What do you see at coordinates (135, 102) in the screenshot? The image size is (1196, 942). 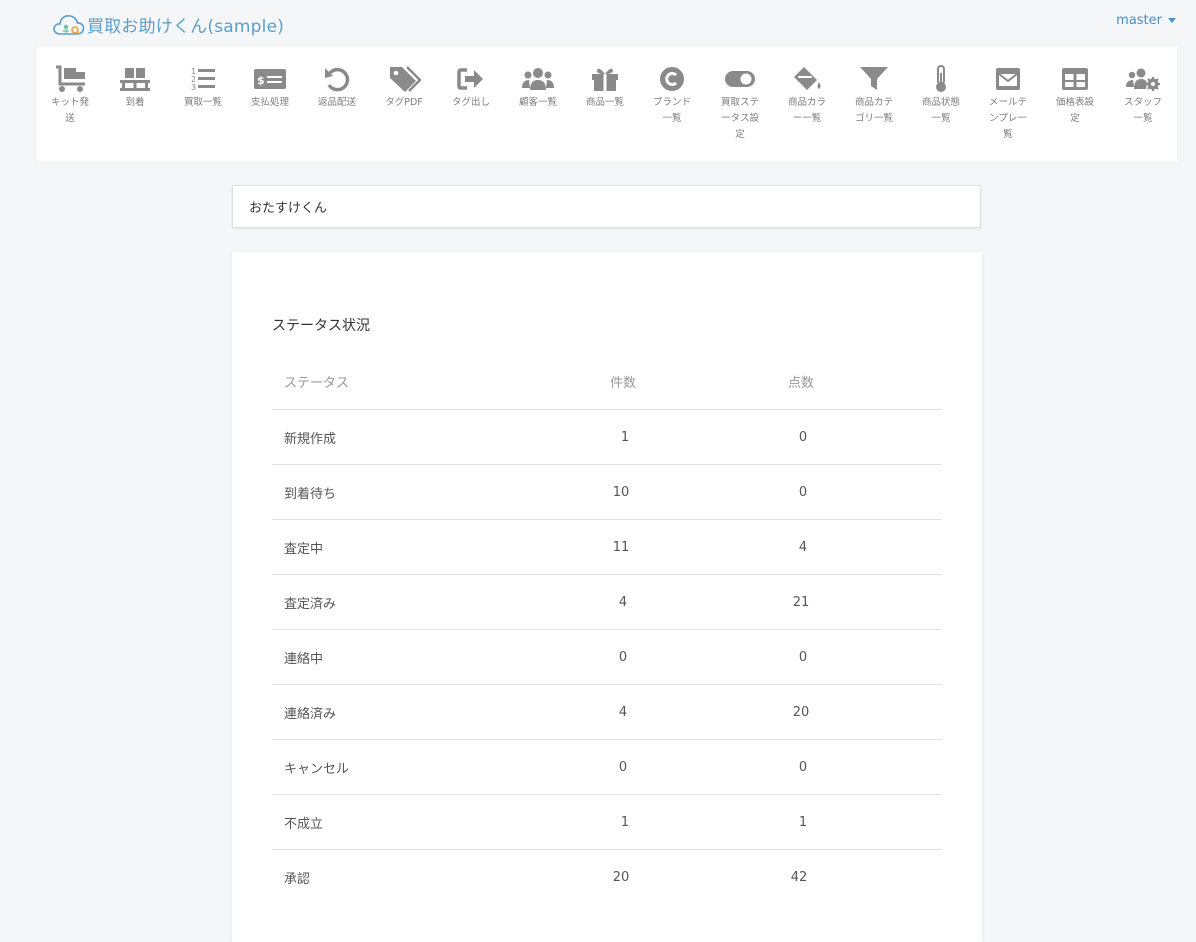 I see `nav-label: 到着` at bounding box center [135, 102].